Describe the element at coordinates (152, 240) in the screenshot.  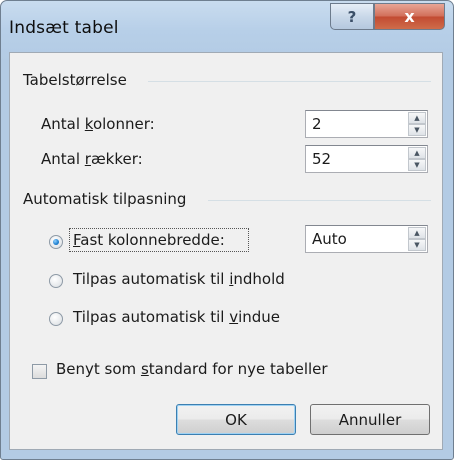
I see `fixed-width-label-text: ast kolonnebredde:` at that location.